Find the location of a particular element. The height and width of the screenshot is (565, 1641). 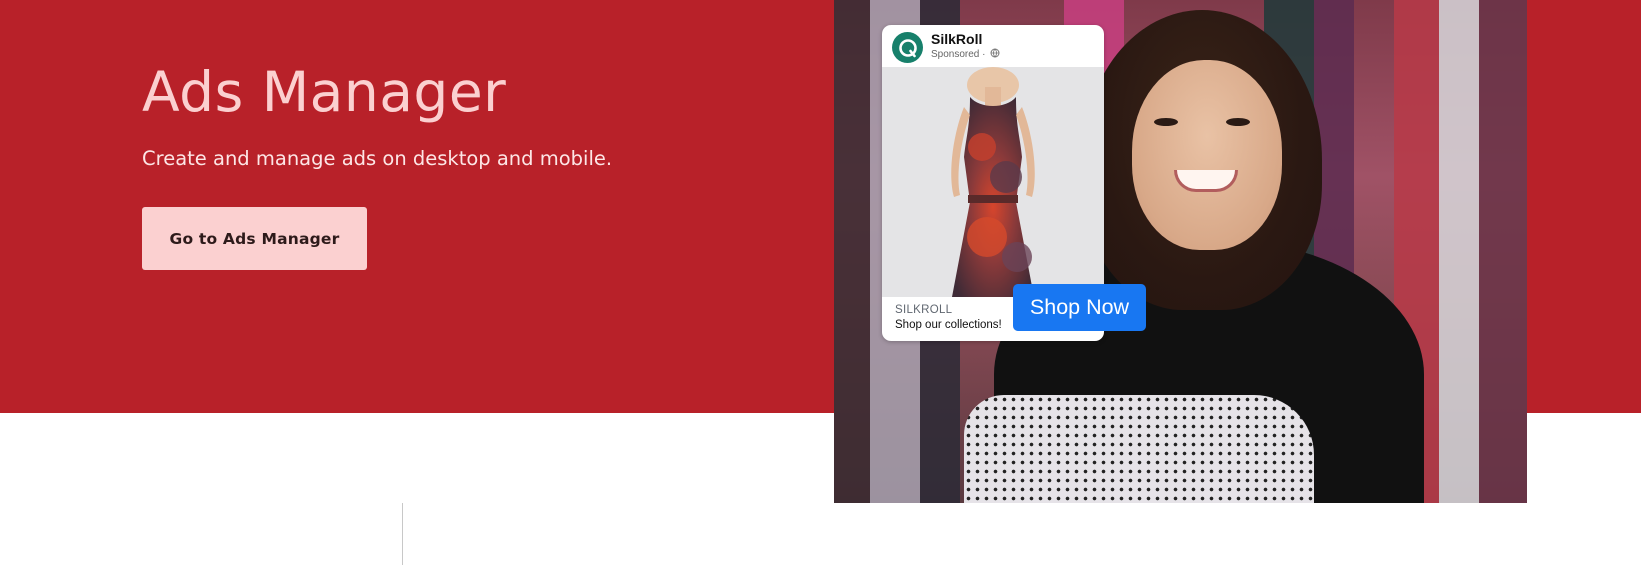

shop-now-button: Shop Now is located at coordinates (1079, 307).